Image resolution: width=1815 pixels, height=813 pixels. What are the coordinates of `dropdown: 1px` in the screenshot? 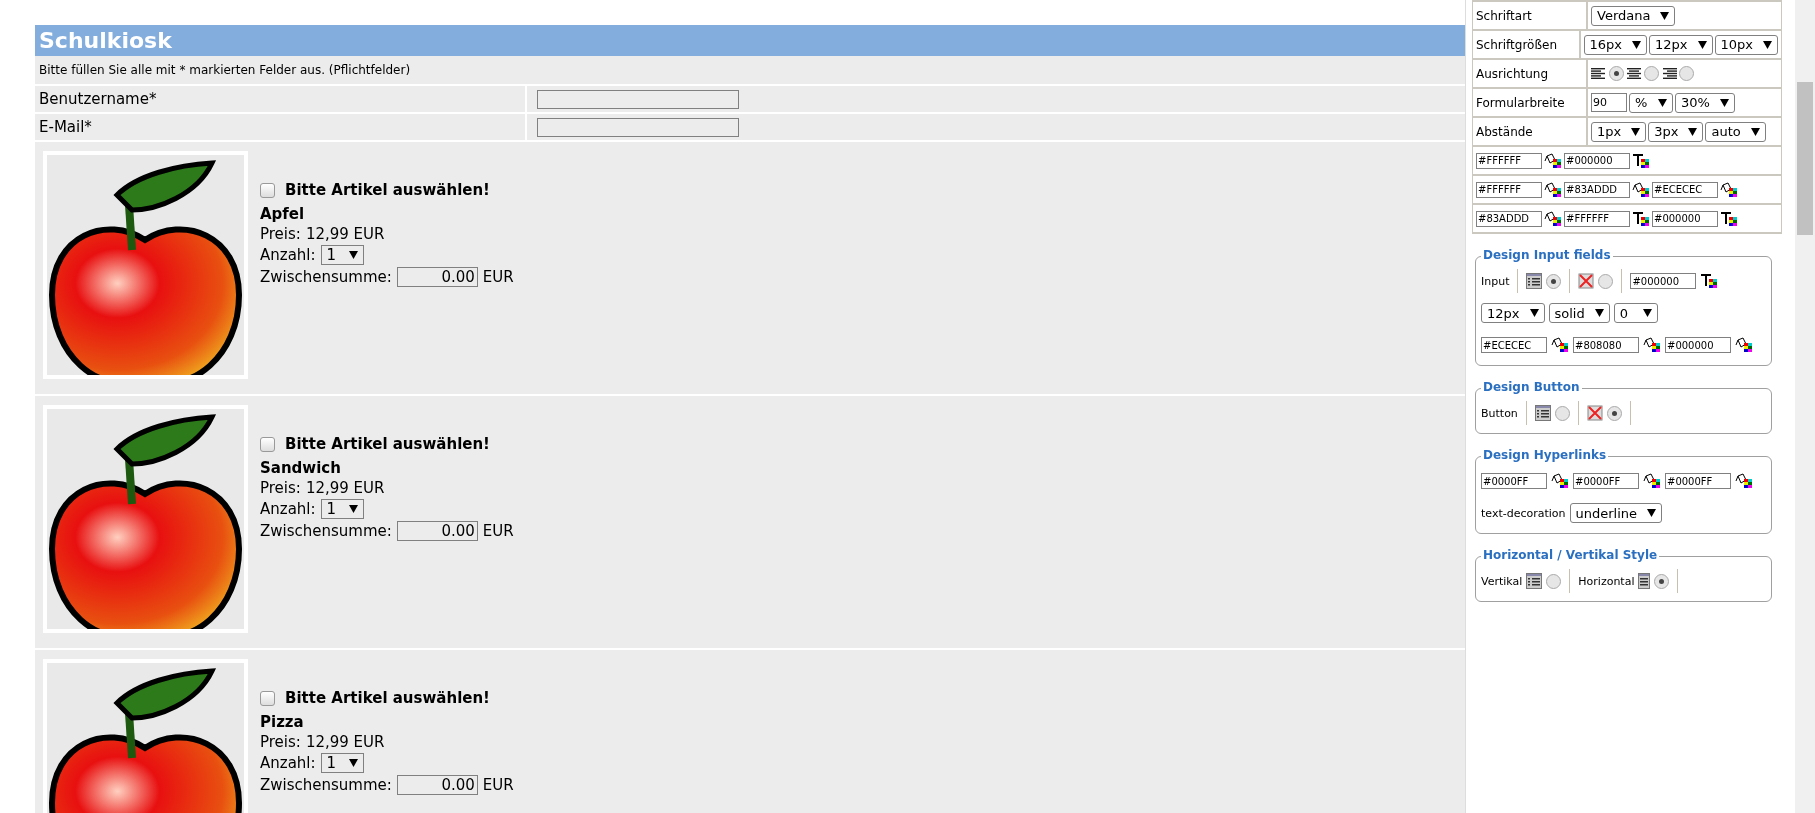 It's located at (1619, 131).